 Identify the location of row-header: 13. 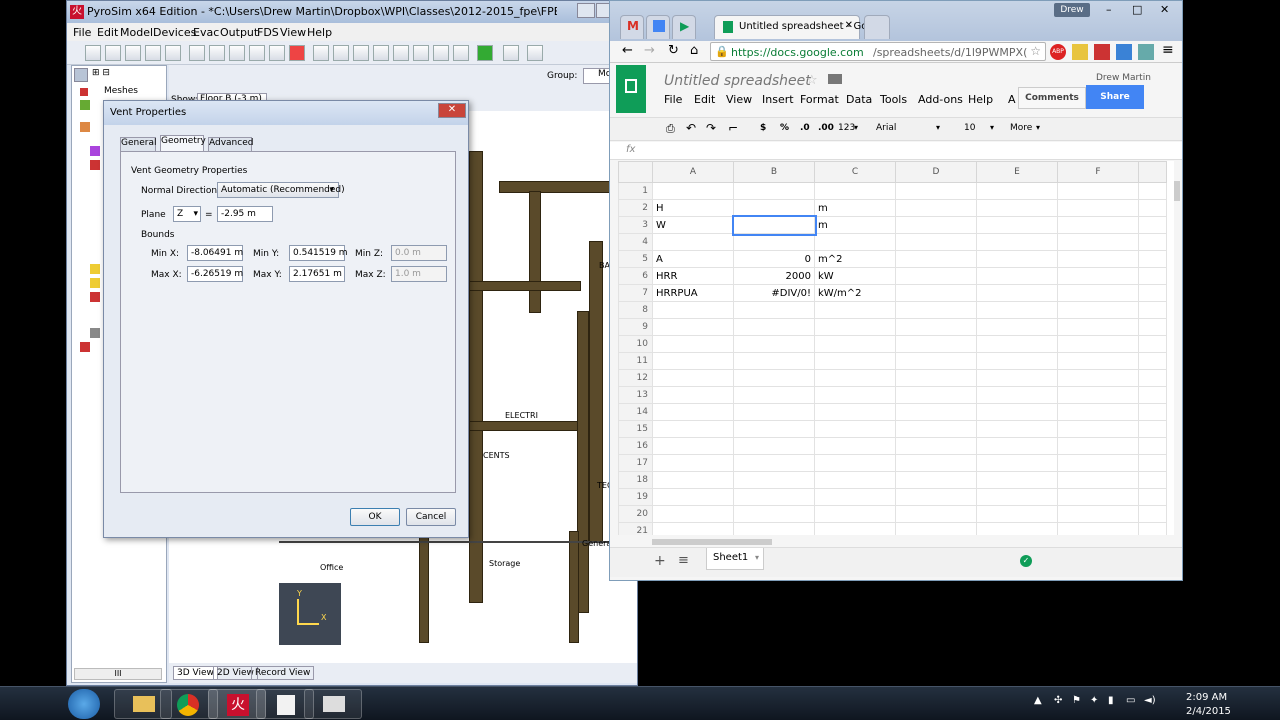
(635, 395).